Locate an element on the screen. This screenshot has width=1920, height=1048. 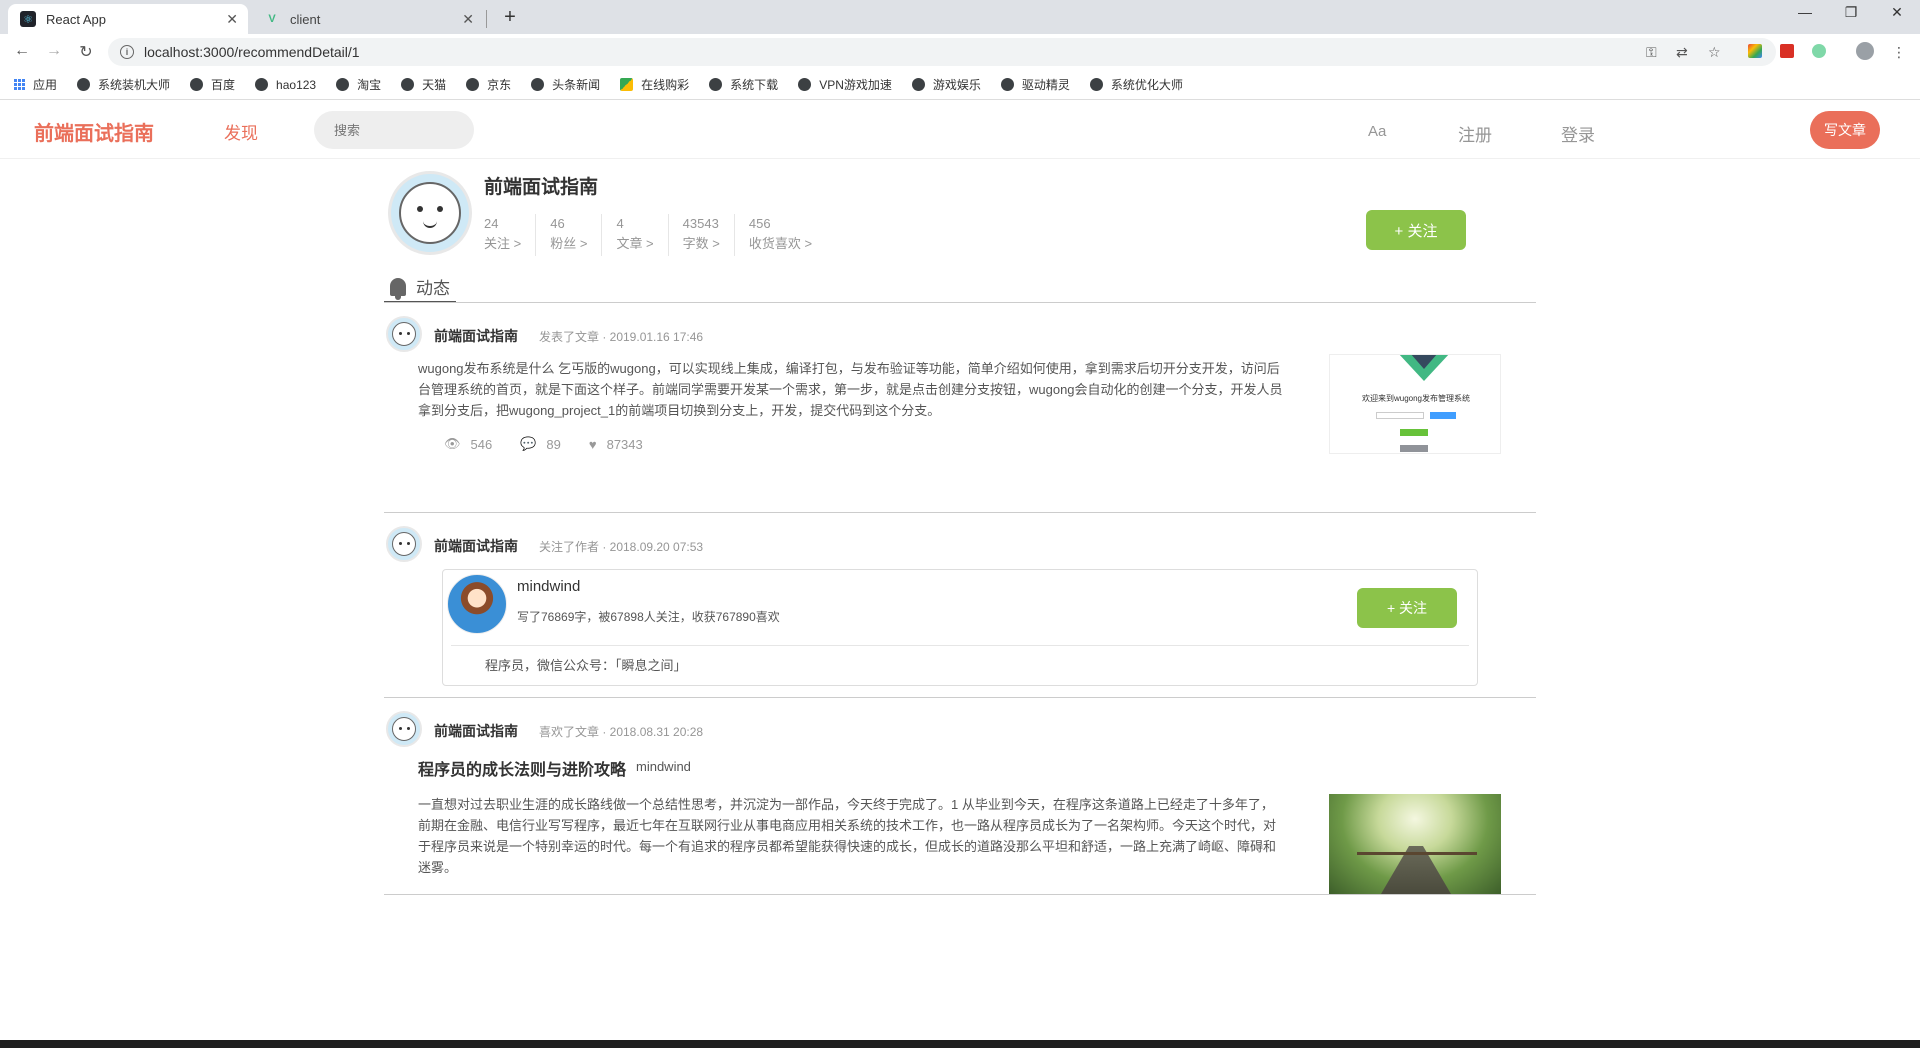
info-icon: i is located at coordinates (127, 52).